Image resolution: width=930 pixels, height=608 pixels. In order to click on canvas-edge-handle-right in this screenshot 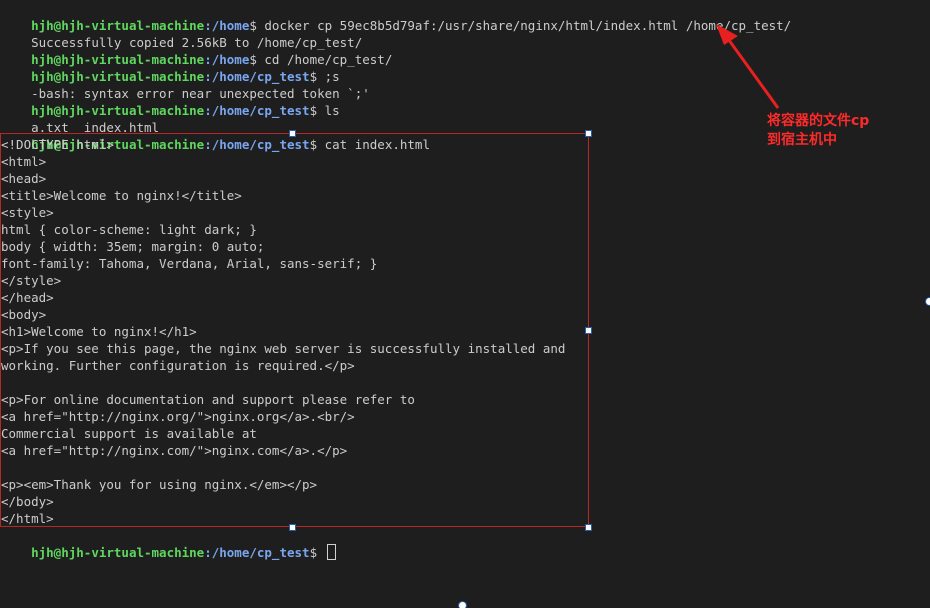, I will do `click(927, 301)`.